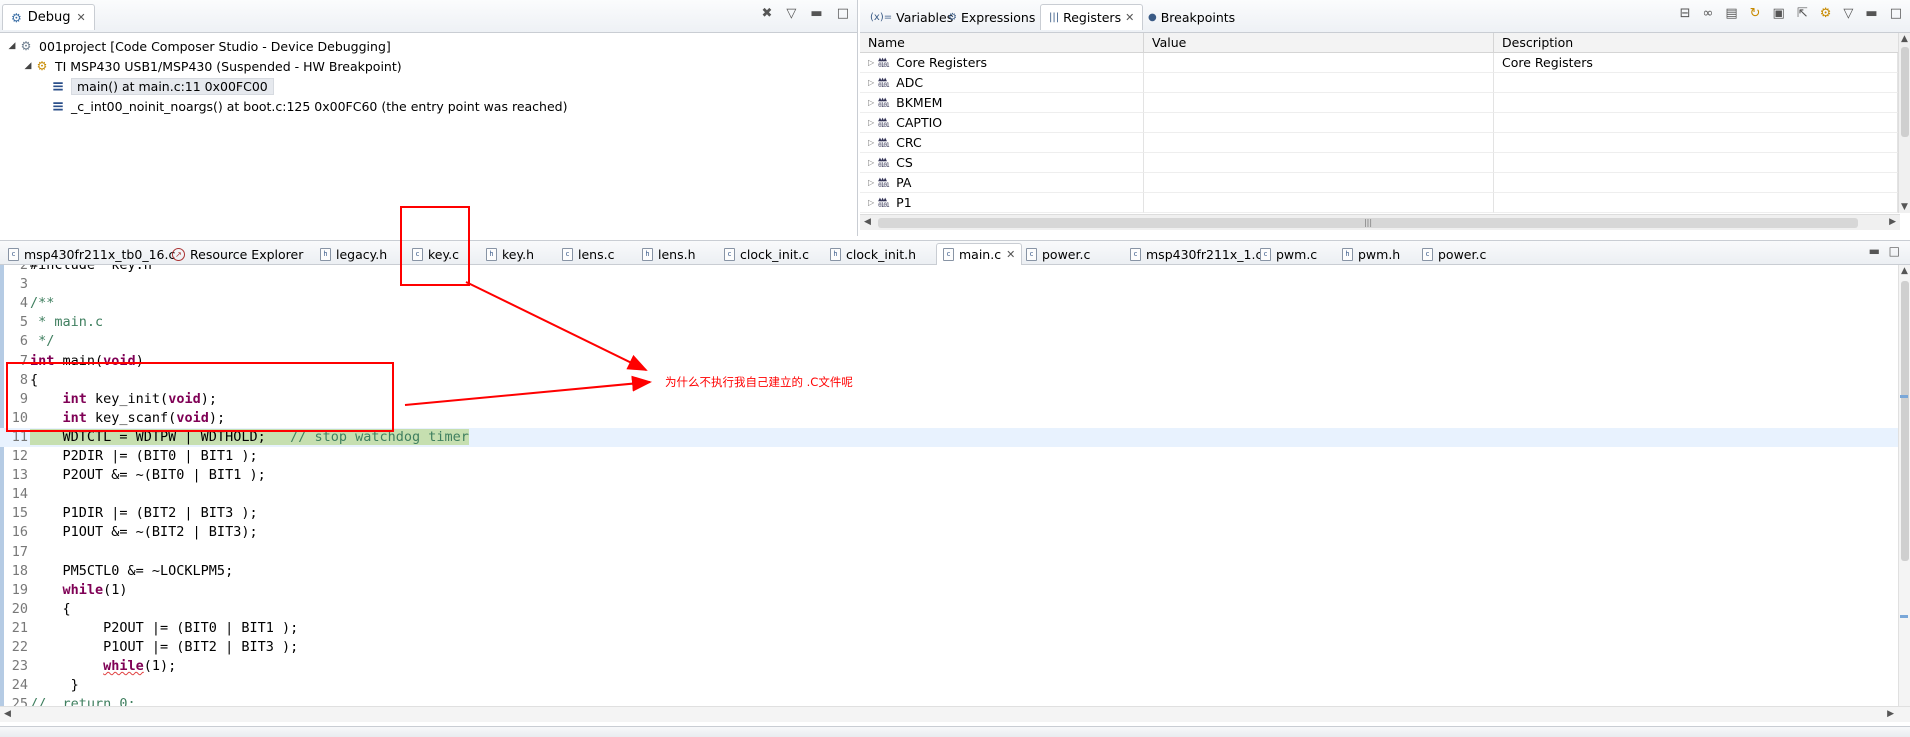  What do you see at coordinates (1092, 17) in the screenshot?
I see `tab-registers: ||| Registers ✕` at bounding box center [1092, 17].